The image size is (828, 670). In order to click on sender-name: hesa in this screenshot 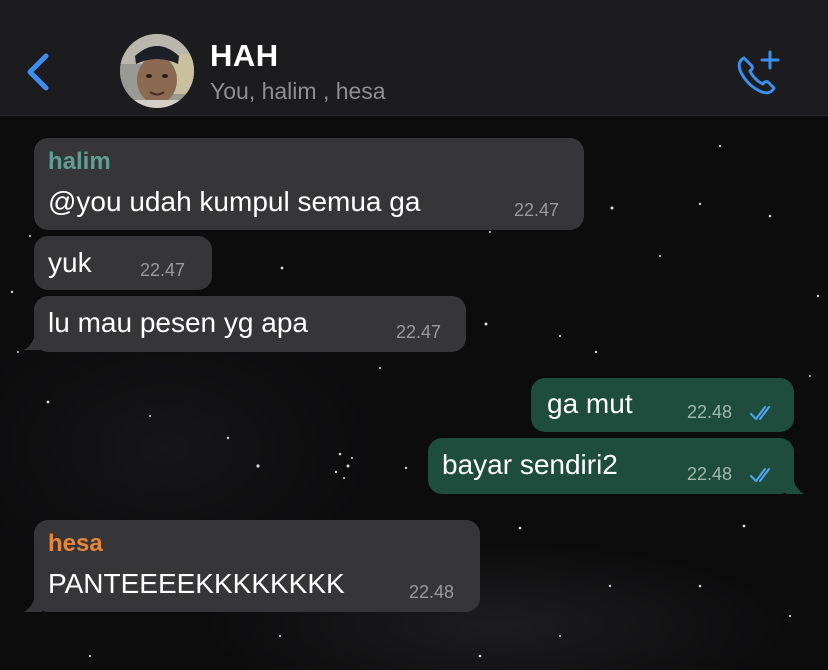, I will do `click(75, 543)`.